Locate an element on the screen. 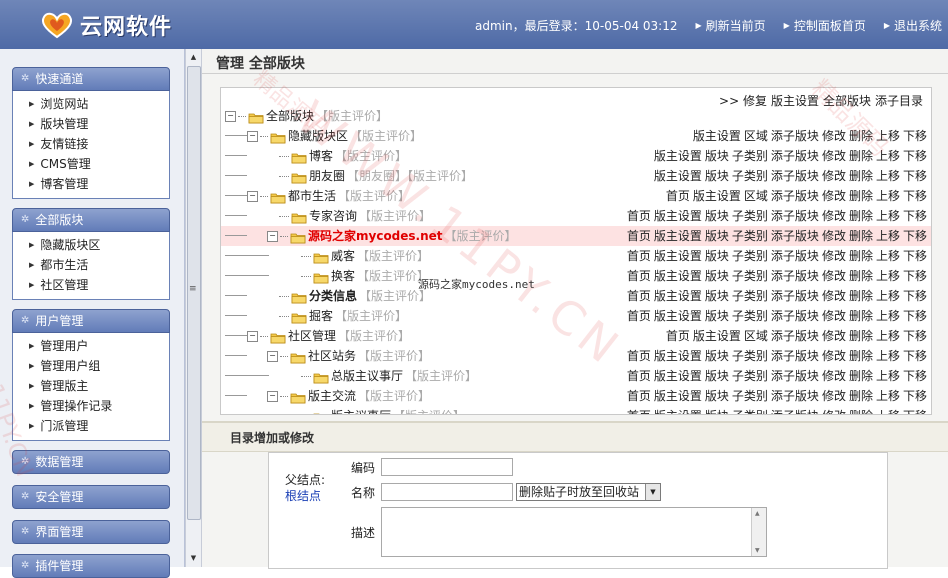 The image size is (948, 578). sidebar-item-manage-moderators: ▶ 管理版主 is located at coordinates (99, 386).